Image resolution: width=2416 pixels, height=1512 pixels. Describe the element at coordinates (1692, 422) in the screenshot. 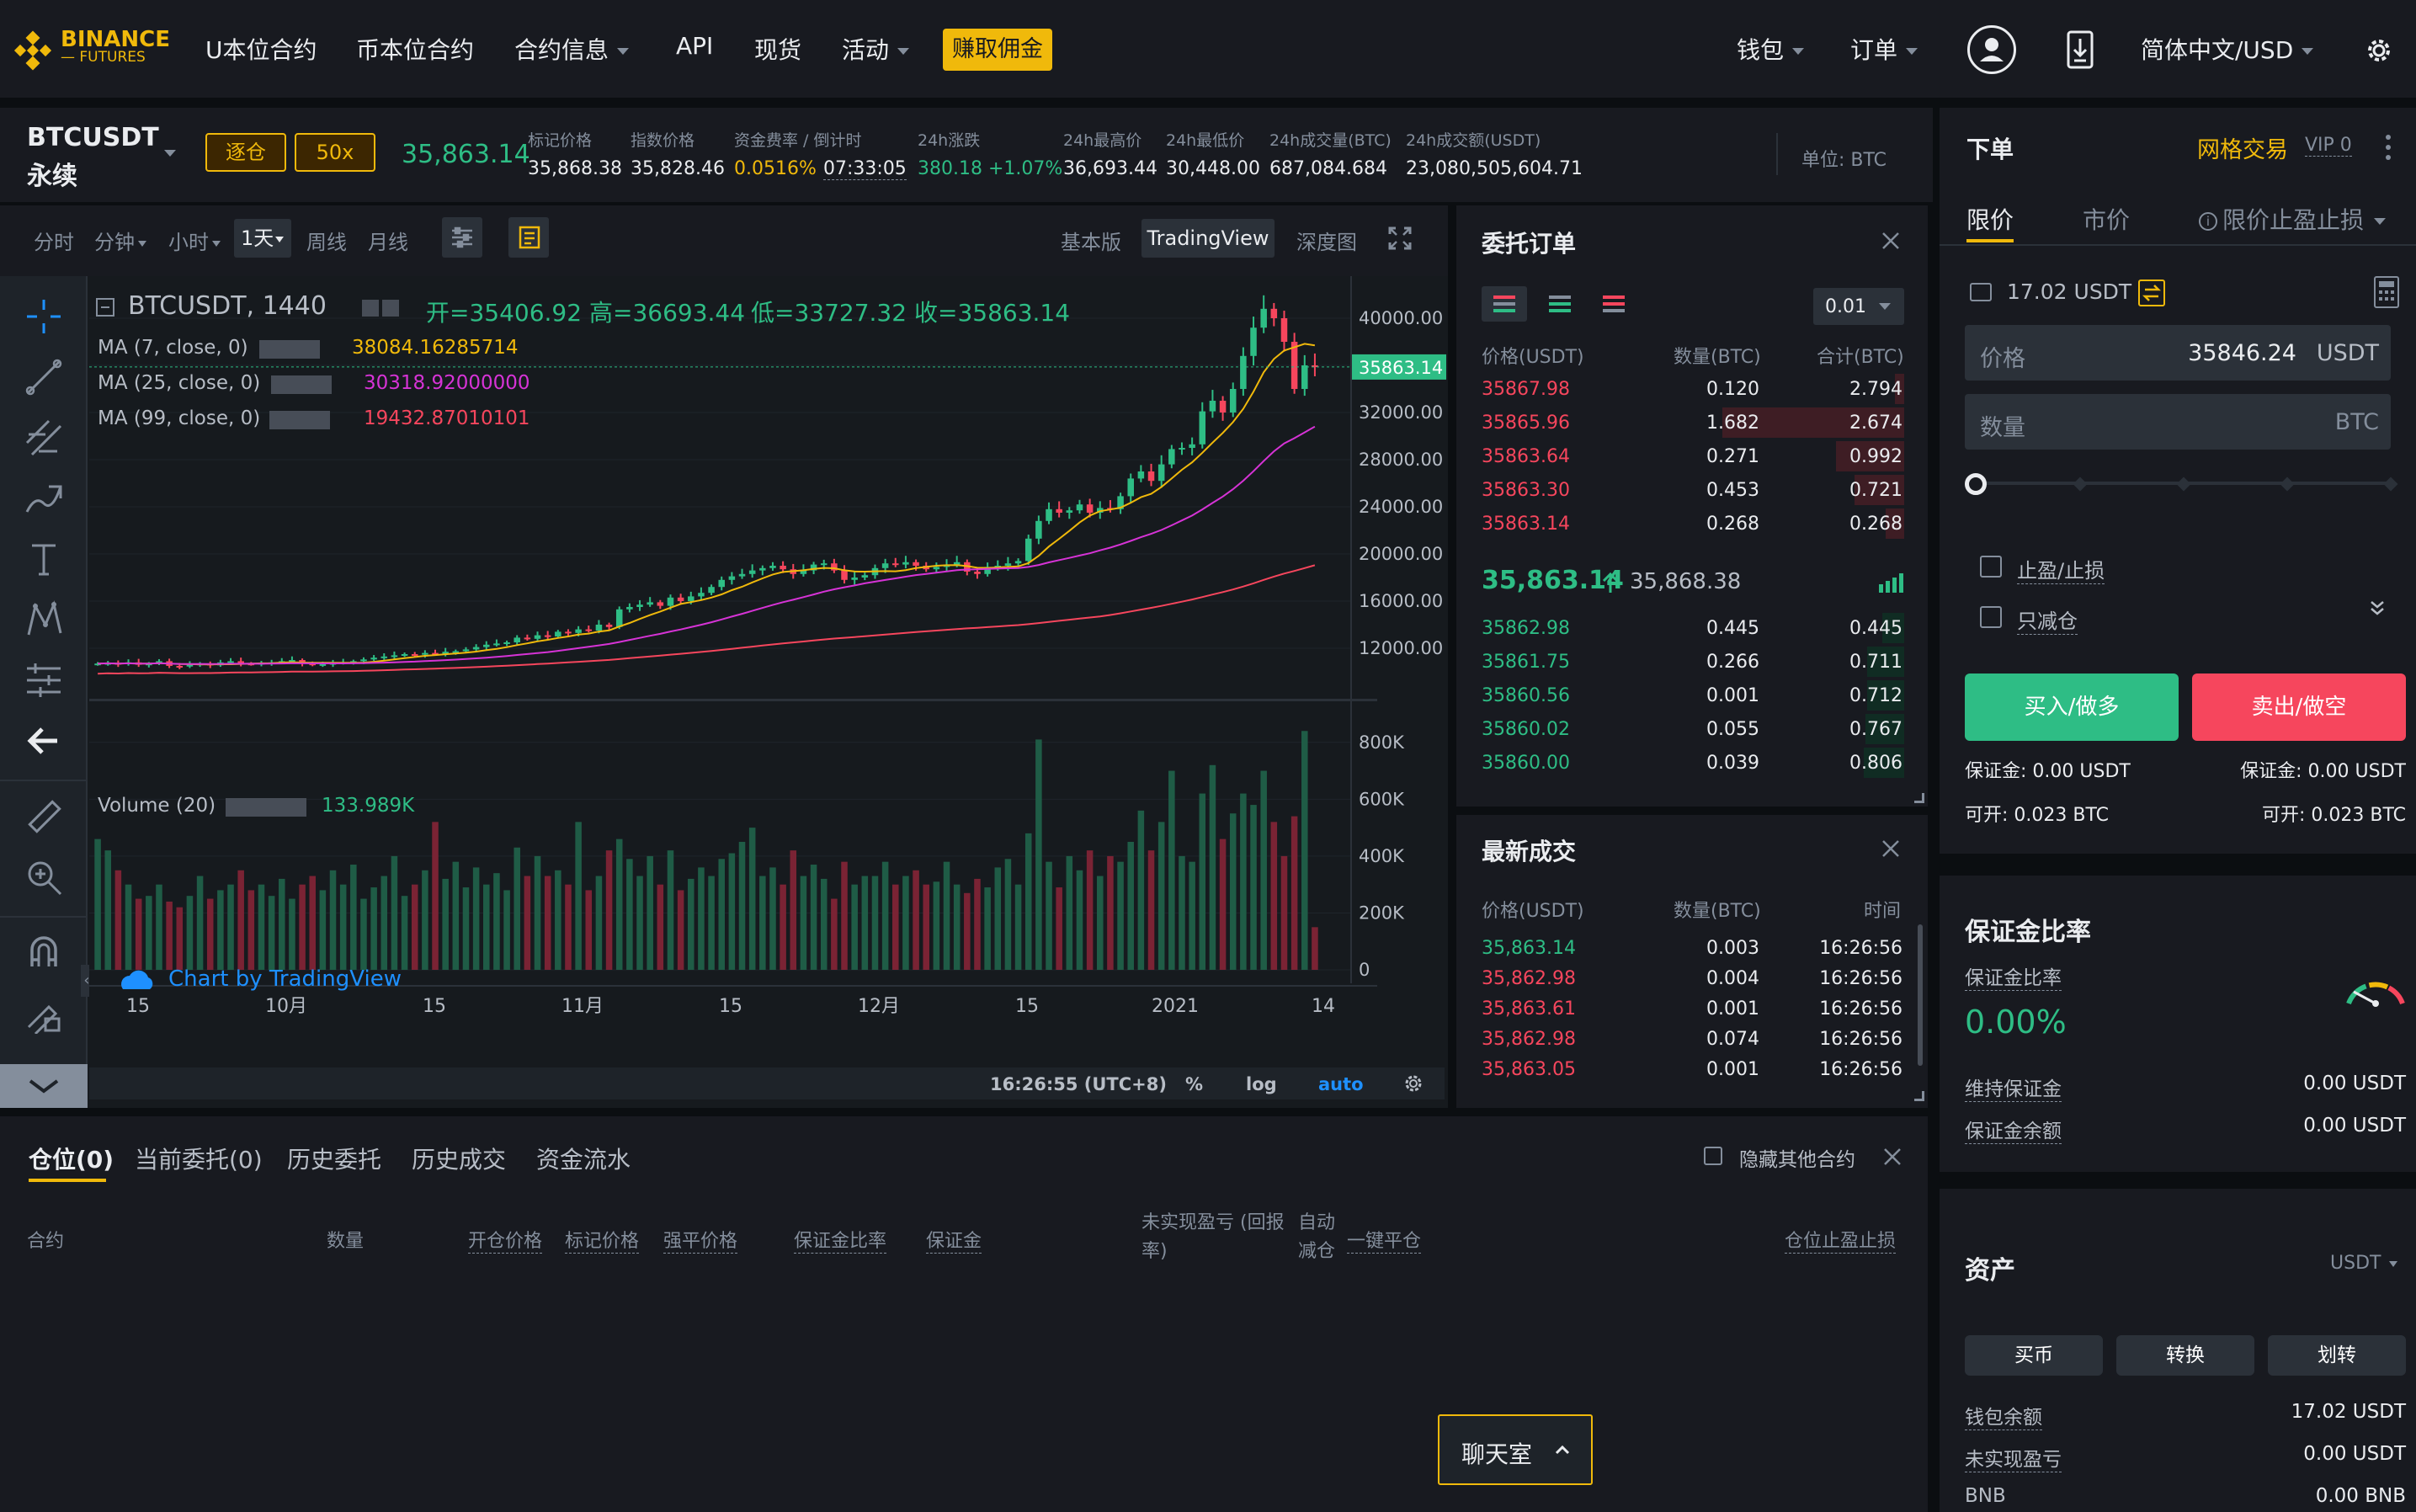

I see `orderbook-row: 35865.96 1.682 2.674` at that location.